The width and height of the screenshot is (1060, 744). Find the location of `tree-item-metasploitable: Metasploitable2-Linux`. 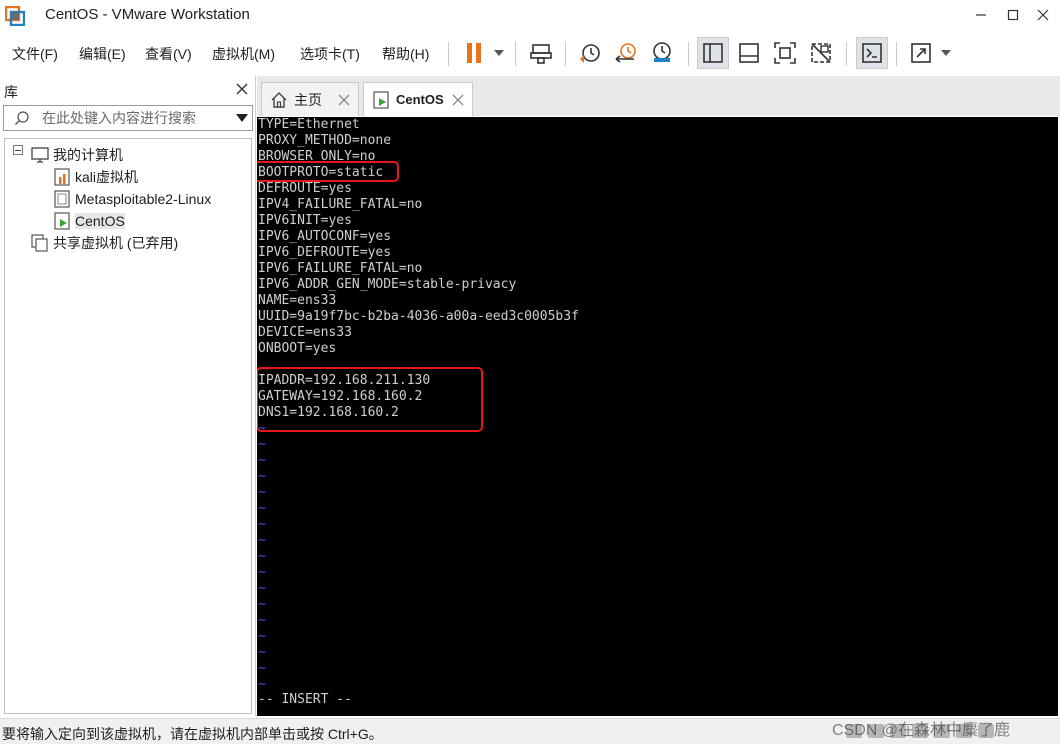

tree-item-metasploitable: Metasploitable2-Linux is located at coordinates (132, 199).